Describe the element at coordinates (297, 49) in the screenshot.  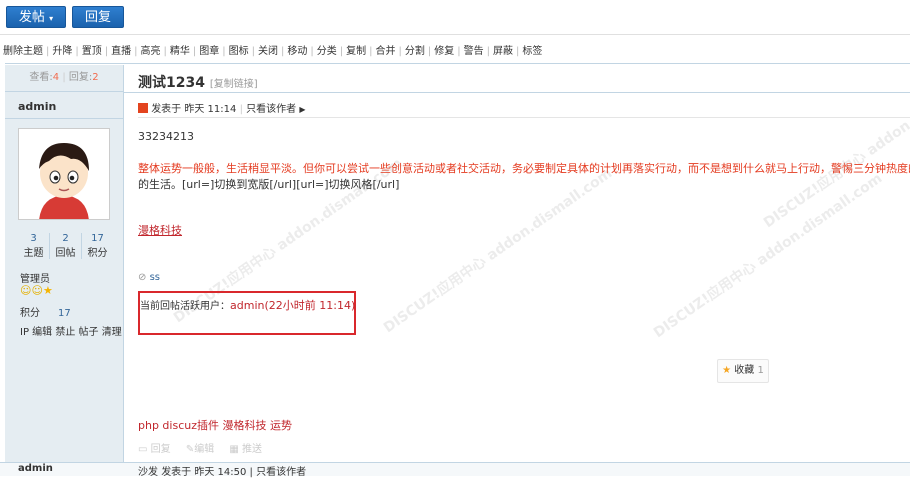
I see `toolbar-item: 移动` at that location.